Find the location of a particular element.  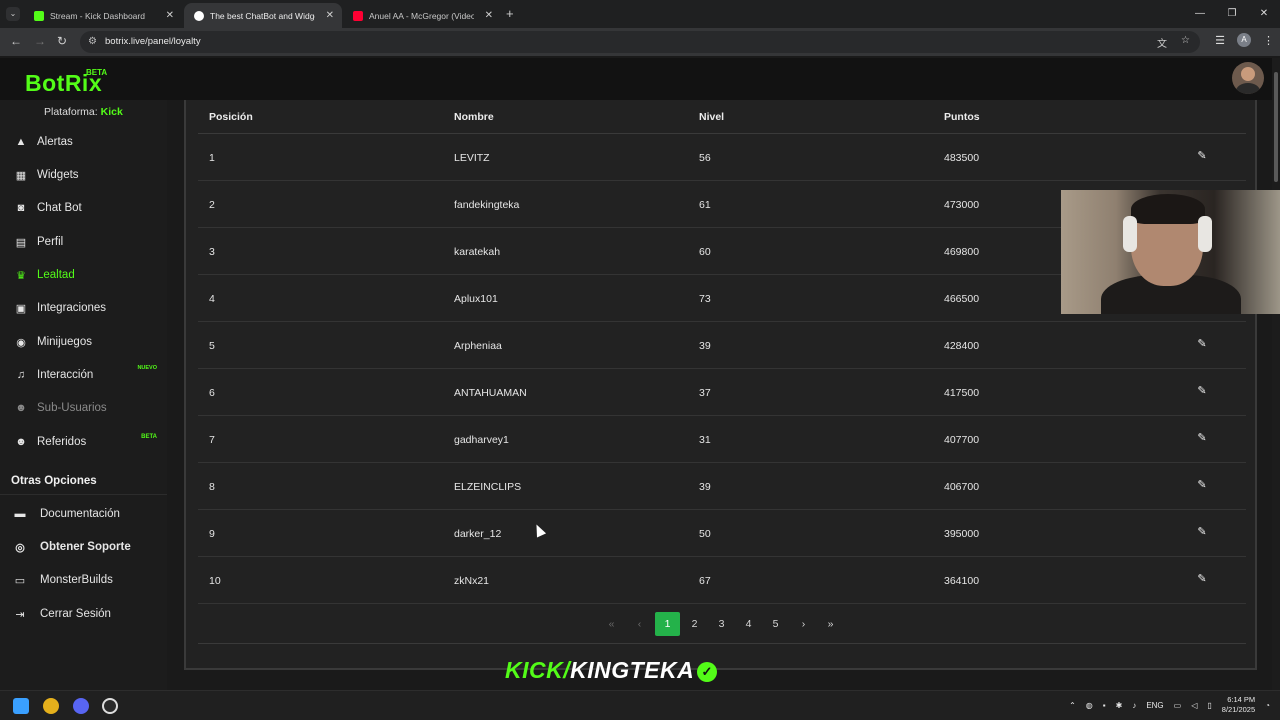

tray-expand-icon: ⌃ is located at coordinates (1072, 705).